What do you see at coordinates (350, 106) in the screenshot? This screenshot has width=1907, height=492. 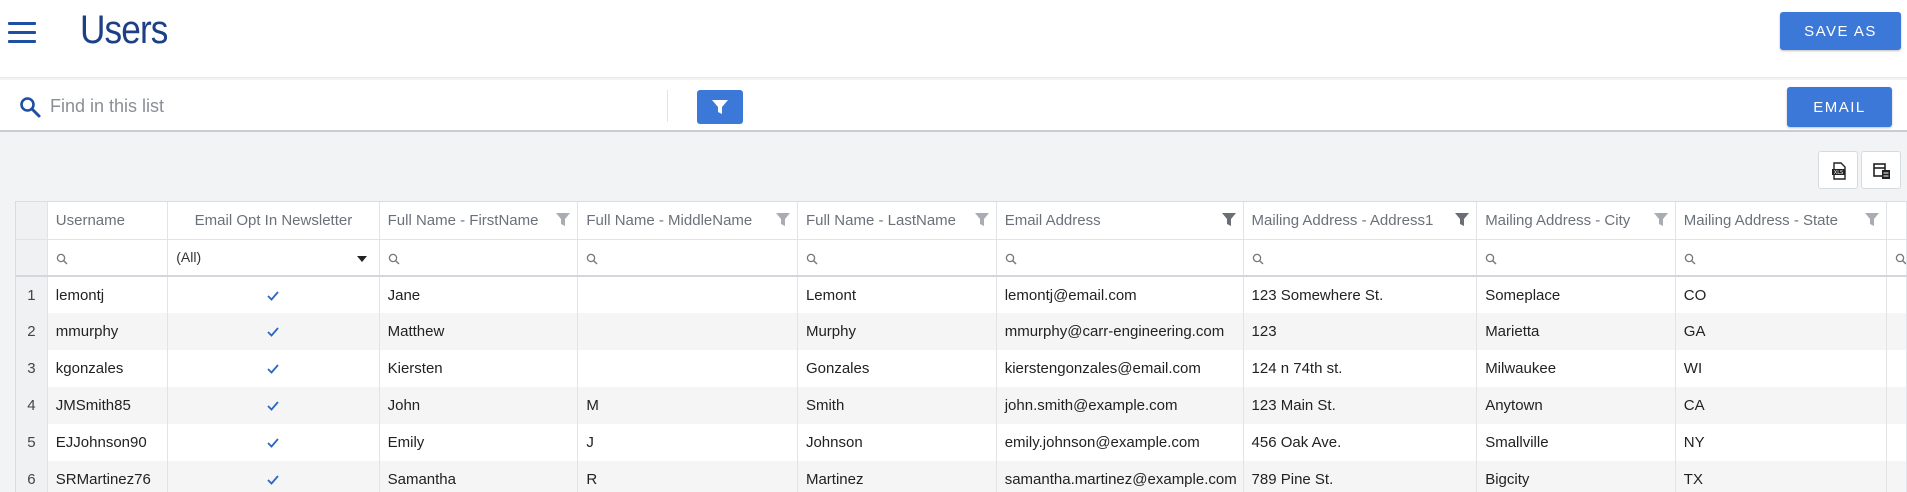 I see `search-input` at bounding box center [350, 106].